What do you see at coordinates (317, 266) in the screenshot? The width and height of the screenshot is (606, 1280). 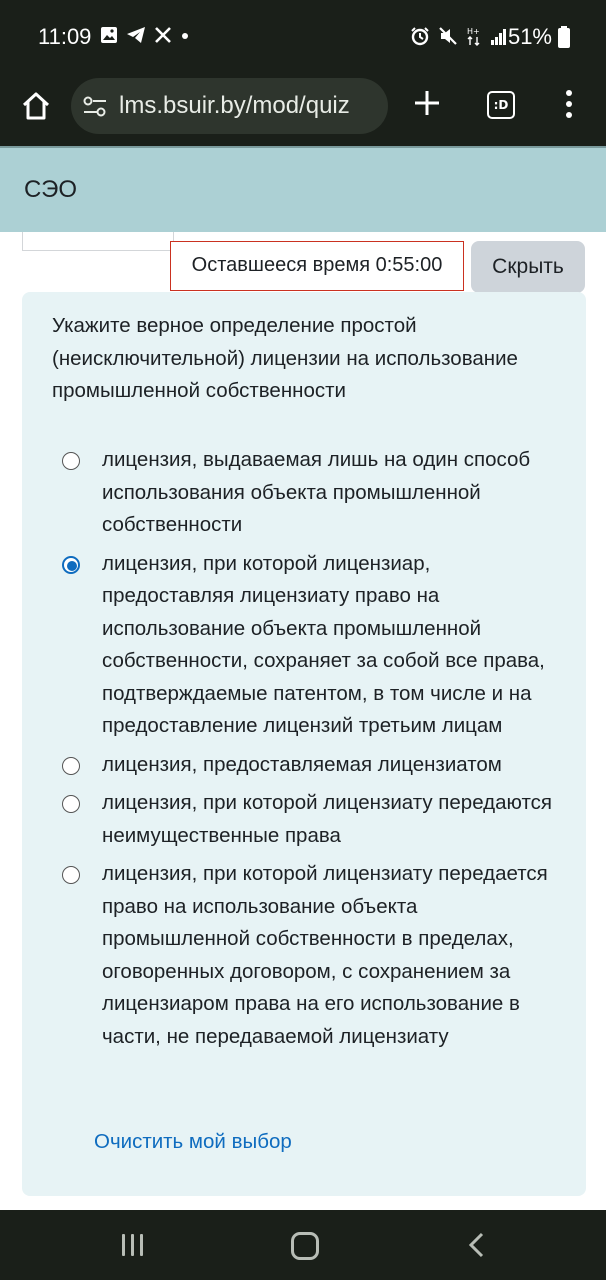 I see `quiz-timer: Оставшееся время 0:55:00` at bounding box center [317, 266].